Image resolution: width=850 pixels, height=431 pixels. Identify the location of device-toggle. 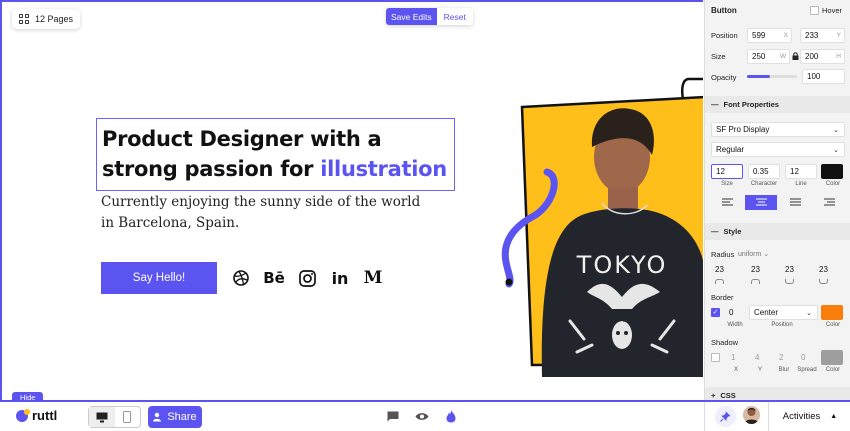
(114, 417).